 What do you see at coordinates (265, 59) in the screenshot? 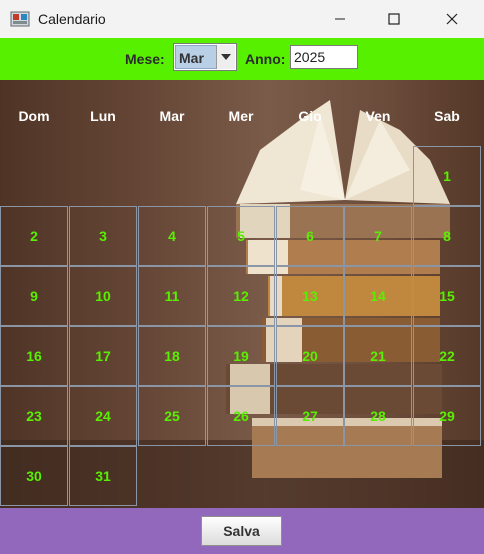
I see `year-label: Anno:` at bounding box center [265, 59].